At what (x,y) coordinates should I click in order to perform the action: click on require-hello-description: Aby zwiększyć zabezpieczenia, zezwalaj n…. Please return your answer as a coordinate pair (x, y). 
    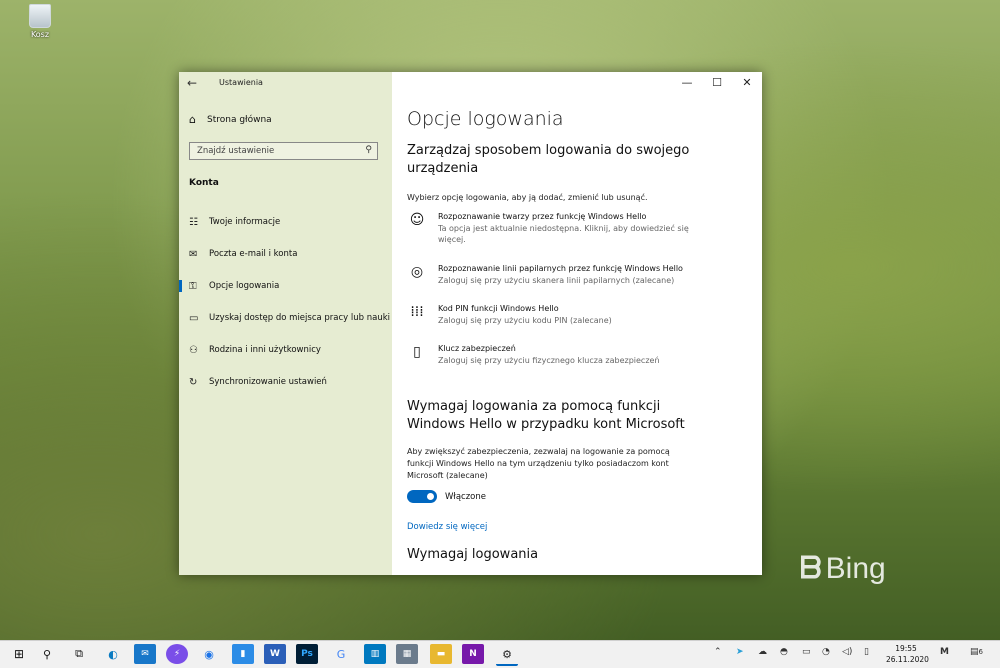
    Looking at the image, I should click on (538, 463).